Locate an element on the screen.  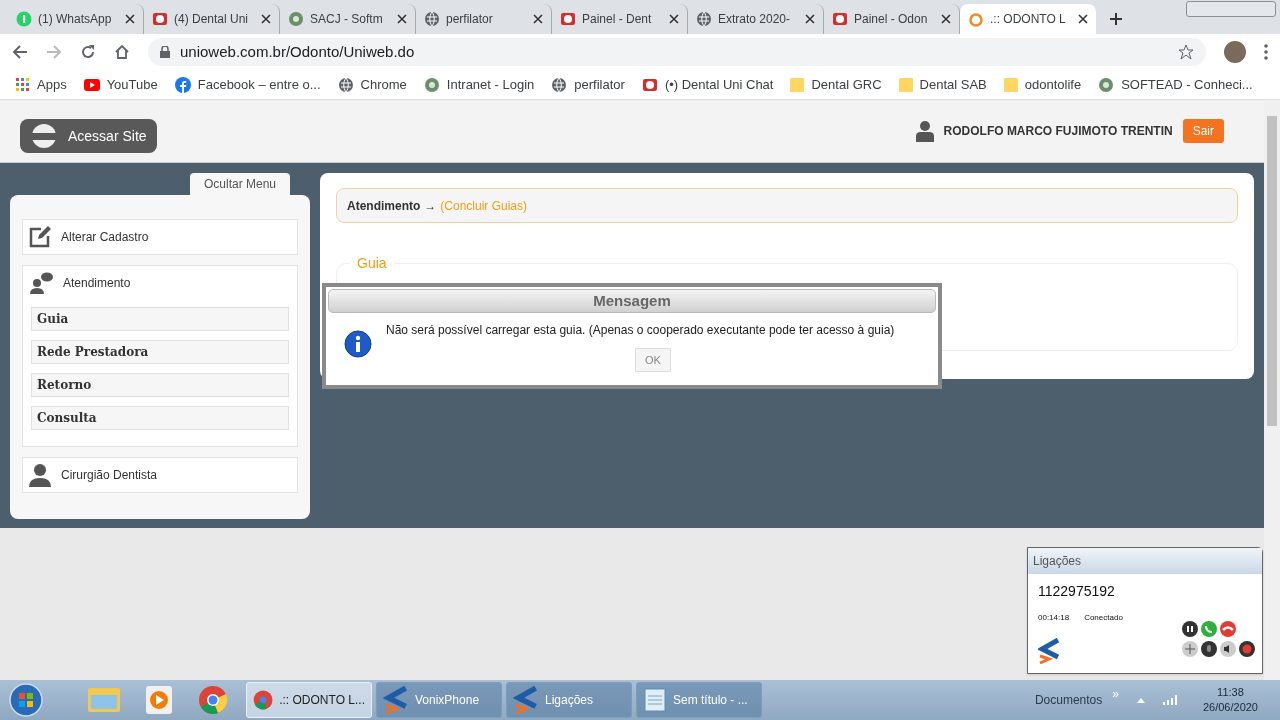
dialog-message: Não será possível carregar esta guia. (Apenas o cooperado executante pode ter acesso à guia) is located at coordinates (640, 330).